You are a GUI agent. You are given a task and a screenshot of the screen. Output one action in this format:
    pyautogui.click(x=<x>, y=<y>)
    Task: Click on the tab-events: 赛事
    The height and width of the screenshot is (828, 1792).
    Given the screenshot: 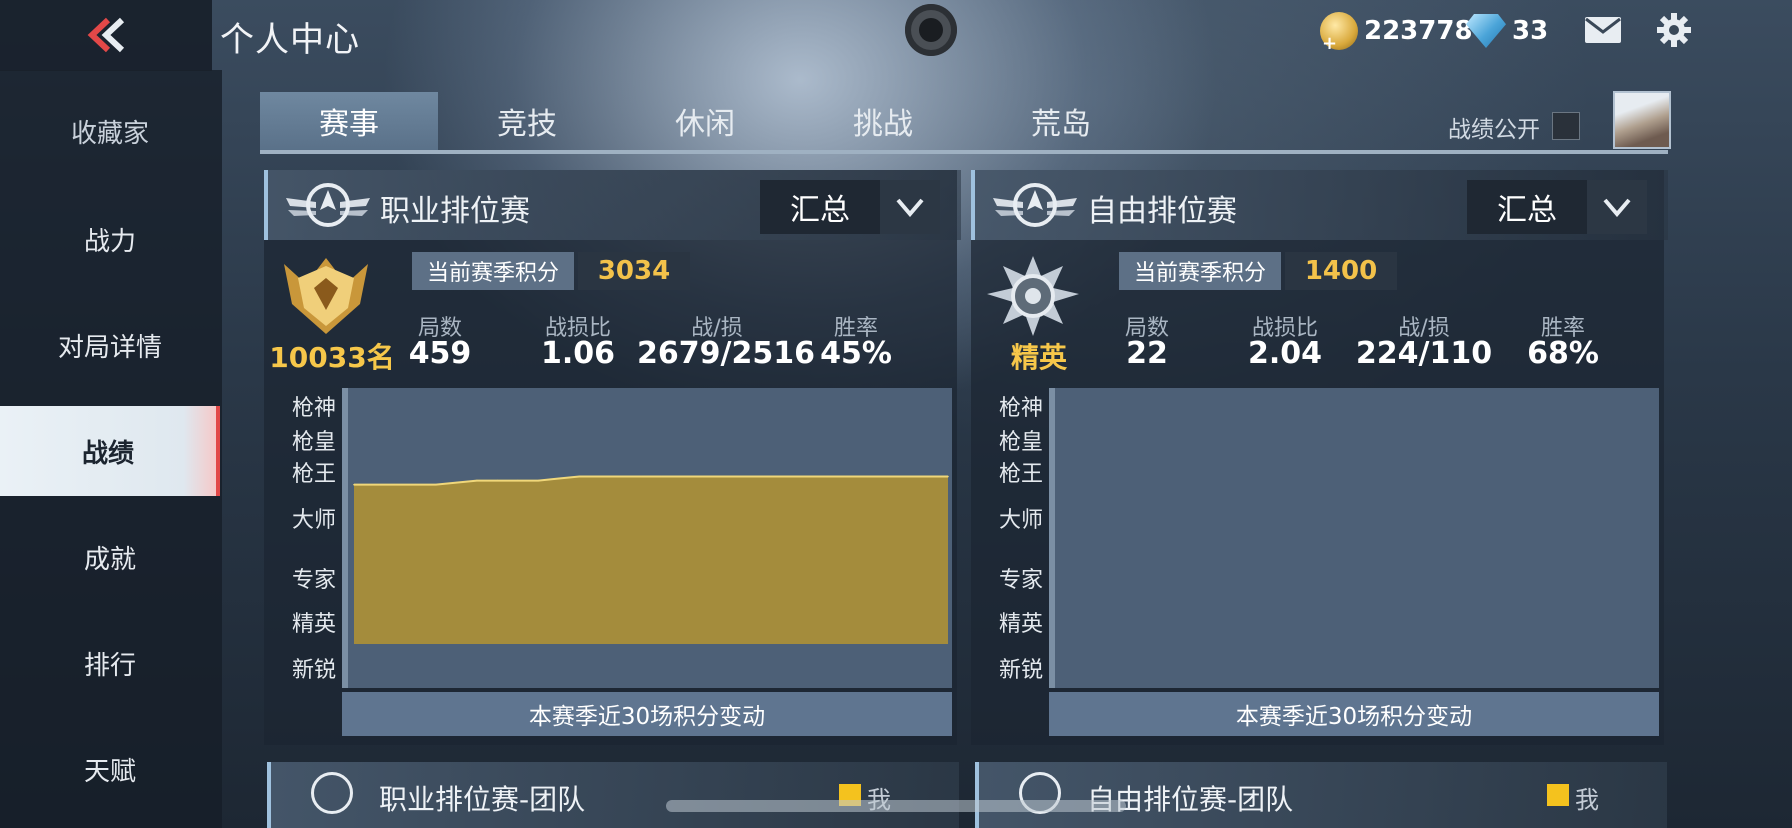 What is the action you would take?
    pyautogui.click(x=349, y=121)
    